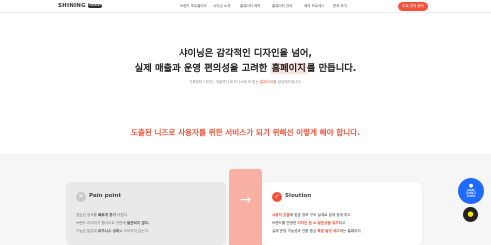 The height and width of the screenshot is (245, 491). Describe the element at coordinates (245, 200) in the screenshot. I see `arrow-right-icon: →` at that location.